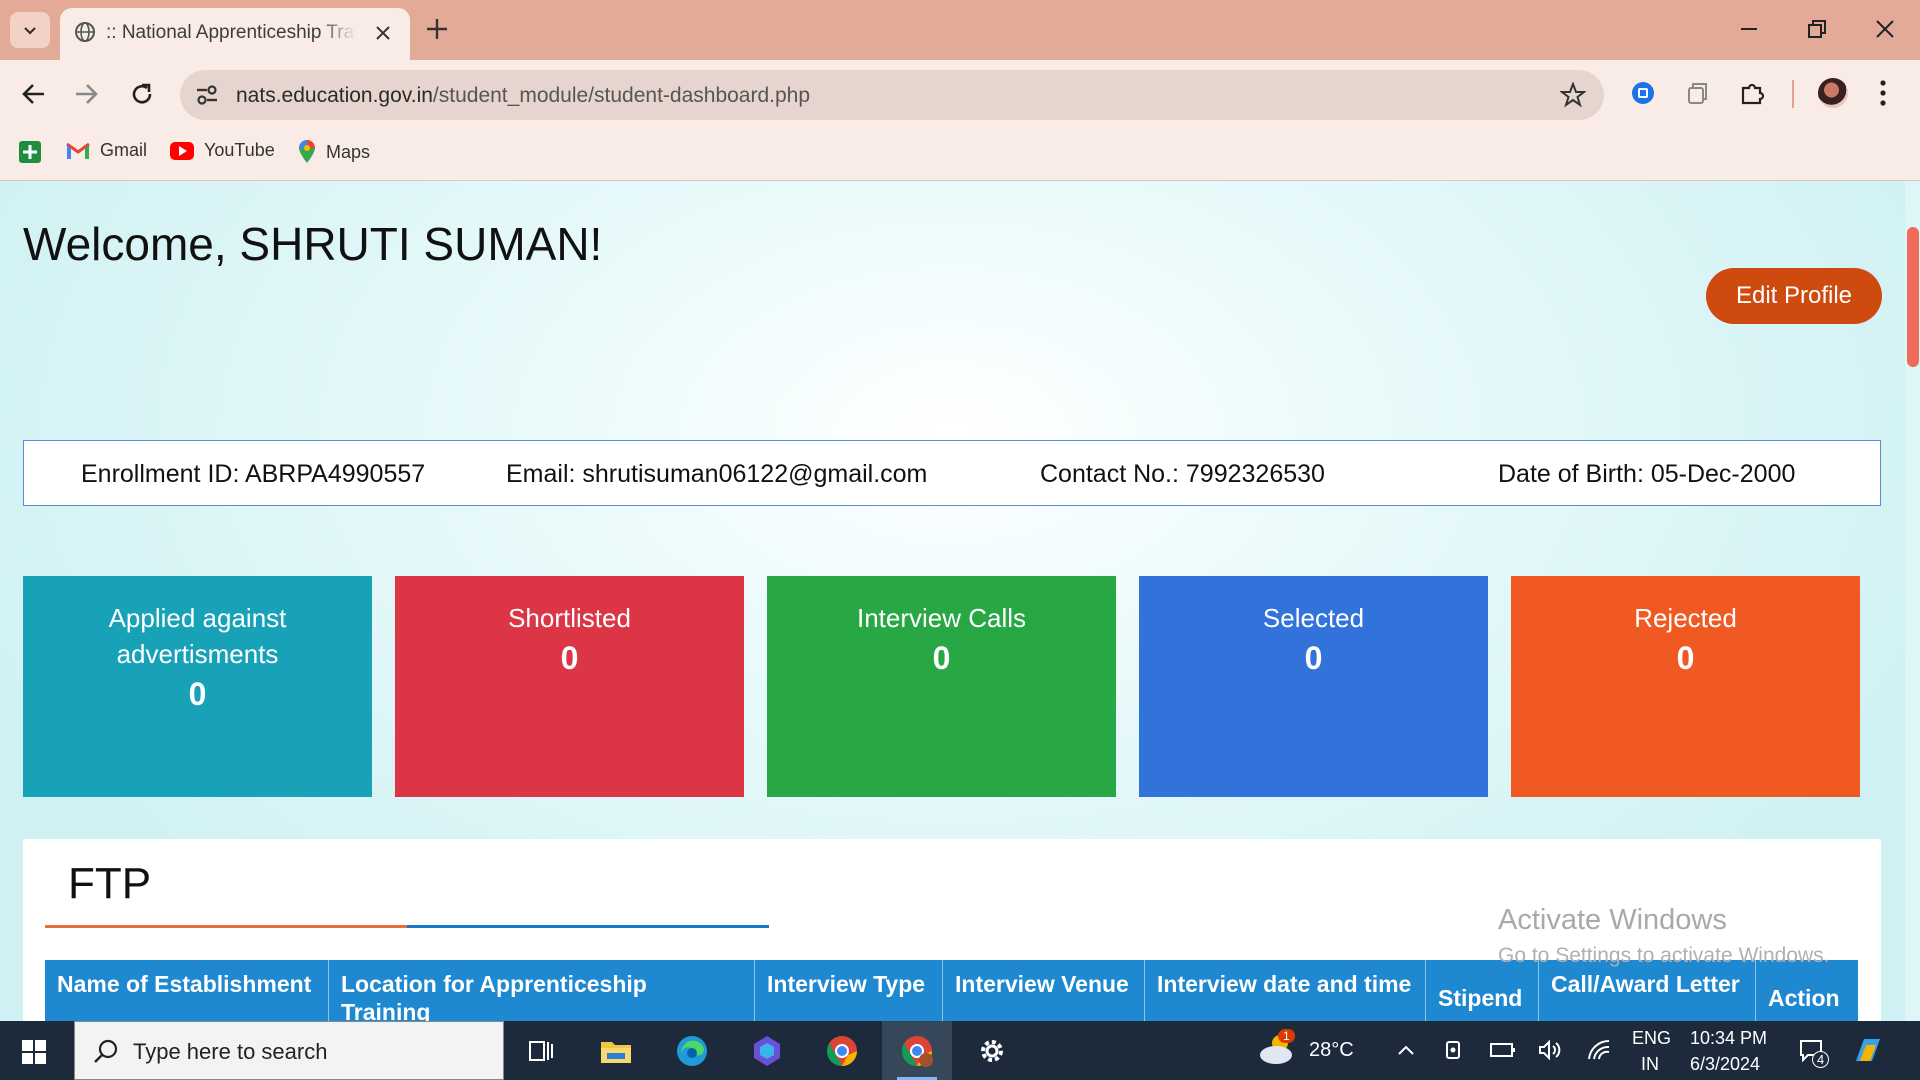 Image resolution: width=1920 pixels, height=1080 pixels. I want to click on toolbar-divider, so click(1793, 94).